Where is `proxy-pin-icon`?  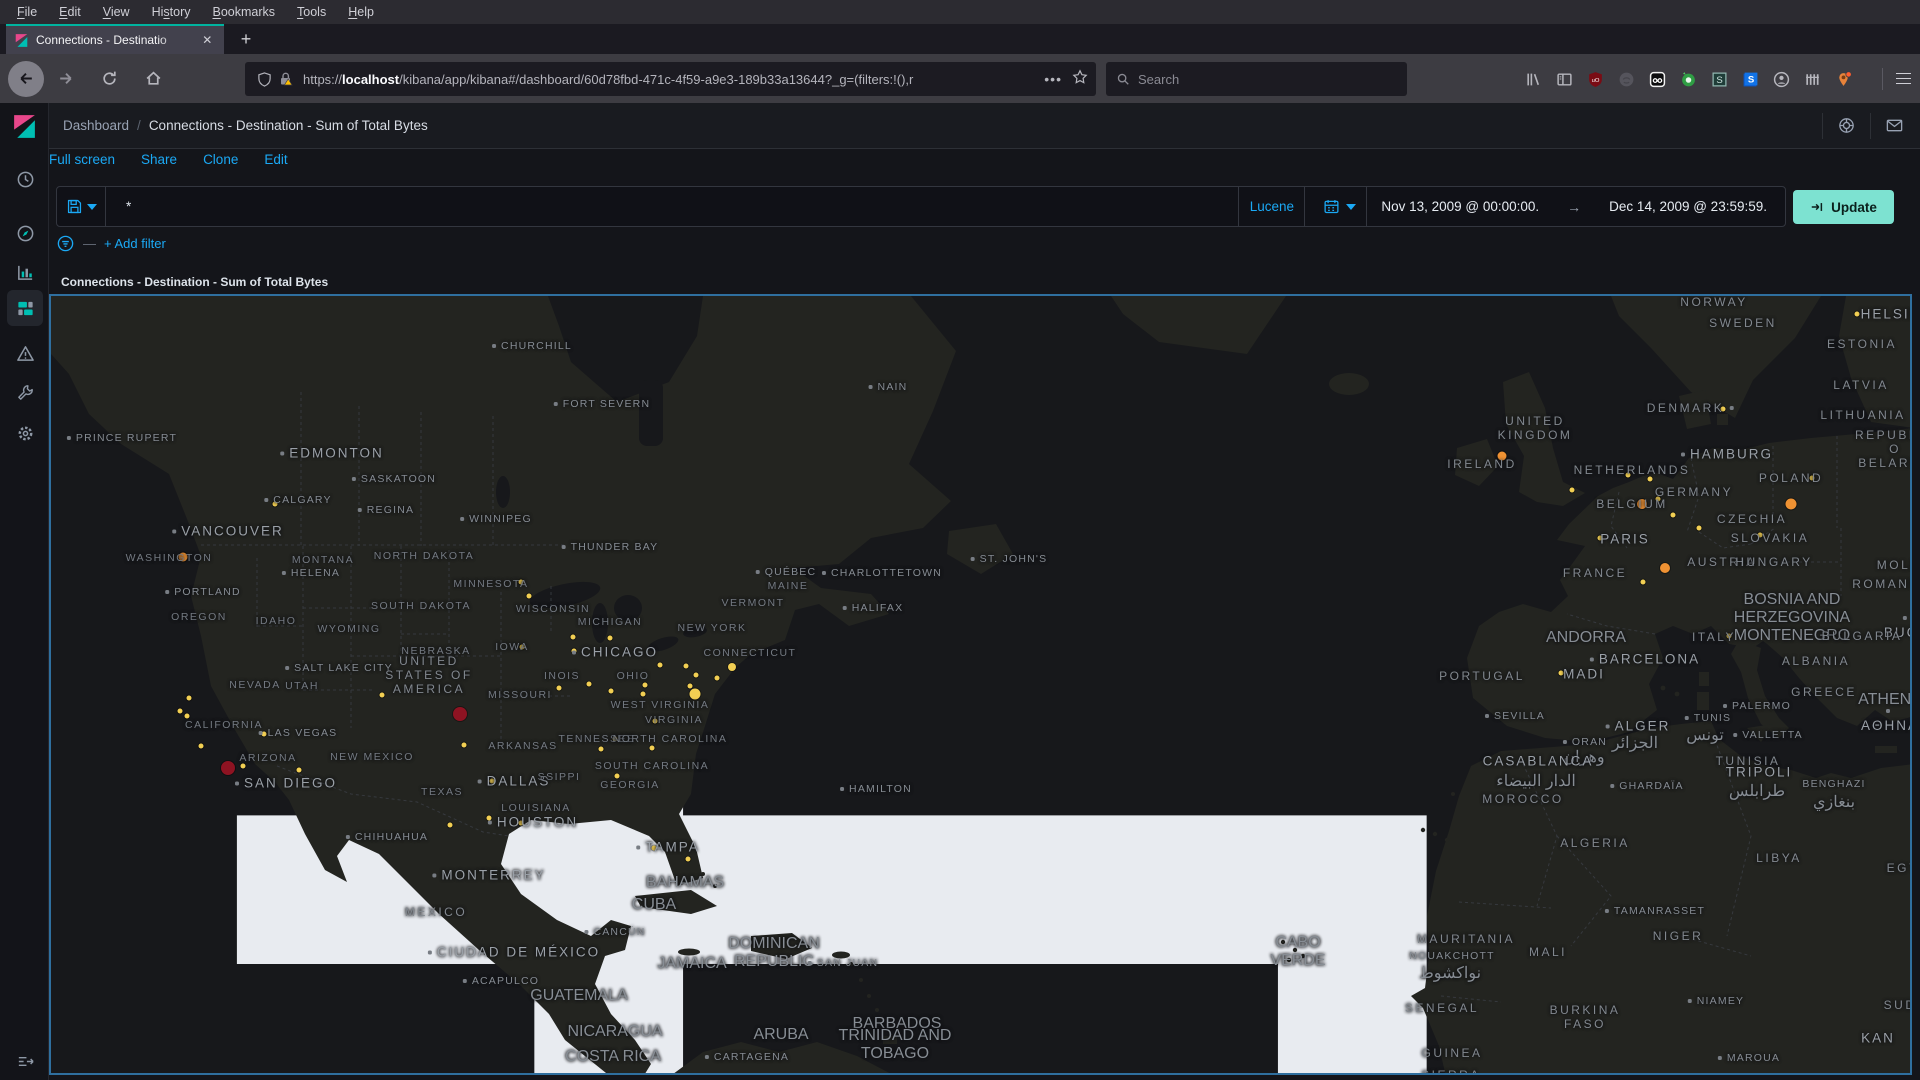 proxy-pin-icon is located at coordinates (1843, 79).